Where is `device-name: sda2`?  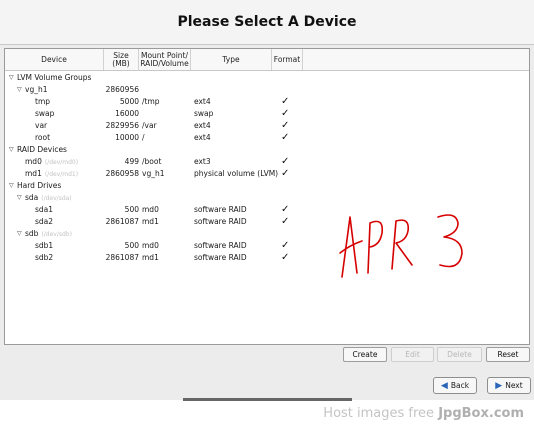 device-name: sda2 is located at coordinates (44, 222).